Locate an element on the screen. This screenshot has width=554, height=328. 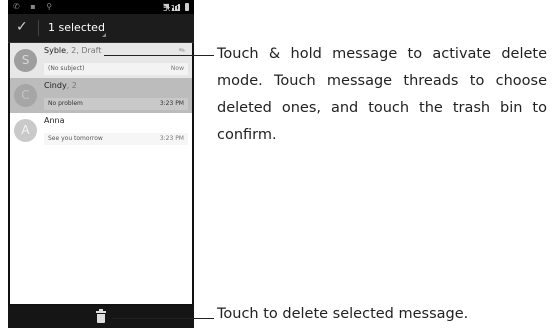
message-preview: See you tomorrow 3:23 PM is located at coordinates (116, 139).